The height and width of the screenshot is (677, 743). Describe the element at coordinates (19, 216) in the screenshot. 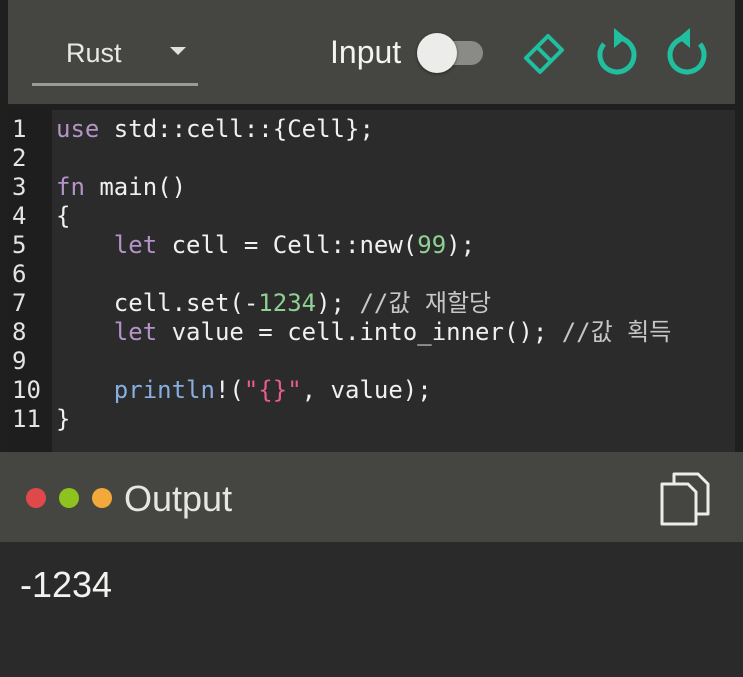

I see `line-number: 4` at that location.